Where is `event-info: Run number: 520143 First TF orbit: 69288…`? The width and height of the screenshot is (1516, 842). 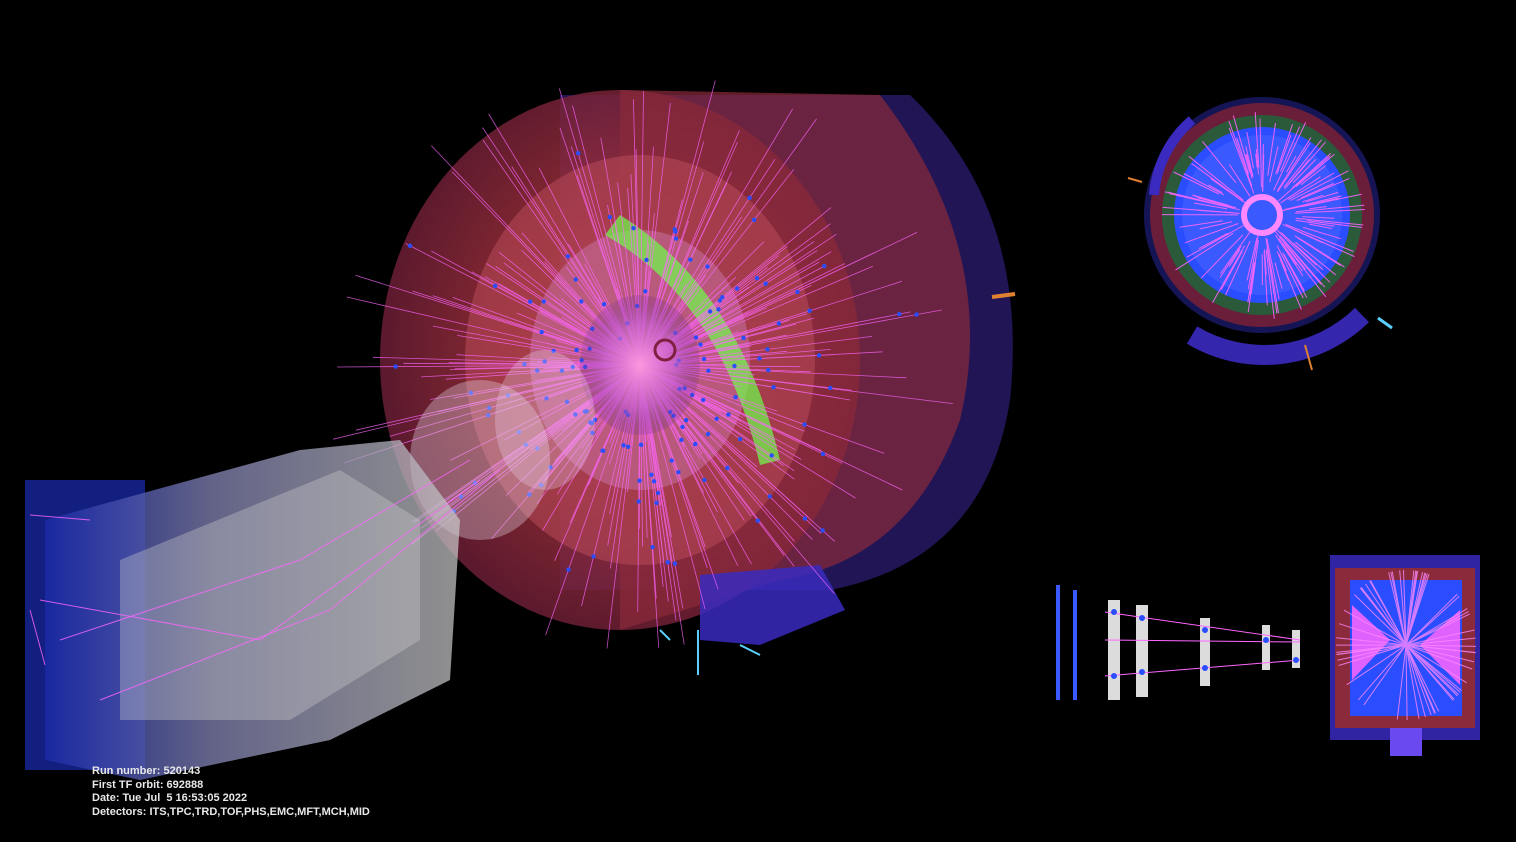 event-info: Run number: 520143 First TF orbit: 69288… is located at coordinates (231, 792).